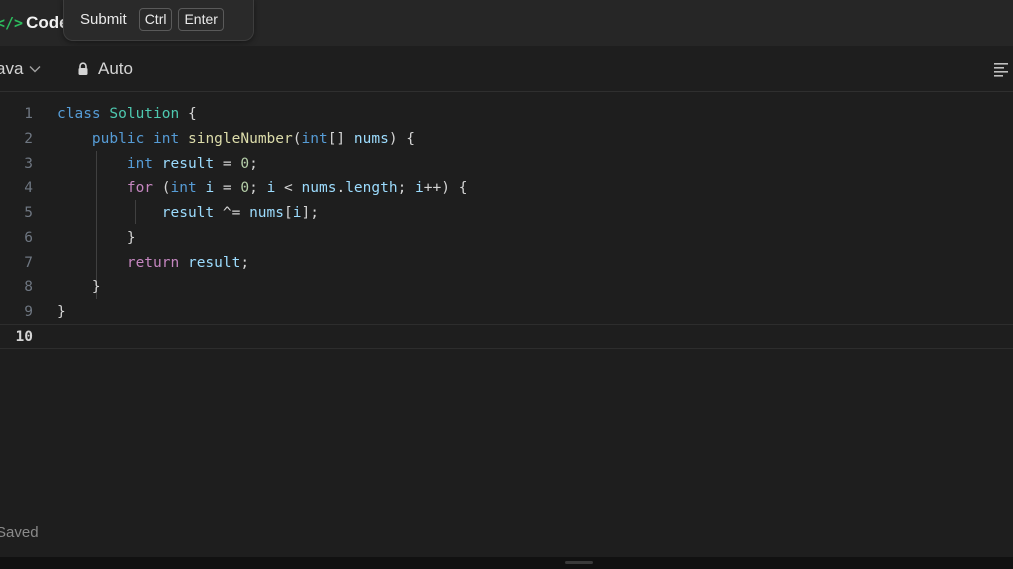 The width and height of the screenshot is (1013, 569). Describe the element at coordinates (1002, 69) in the screenshot. I see `format-menu-icon` at that location.